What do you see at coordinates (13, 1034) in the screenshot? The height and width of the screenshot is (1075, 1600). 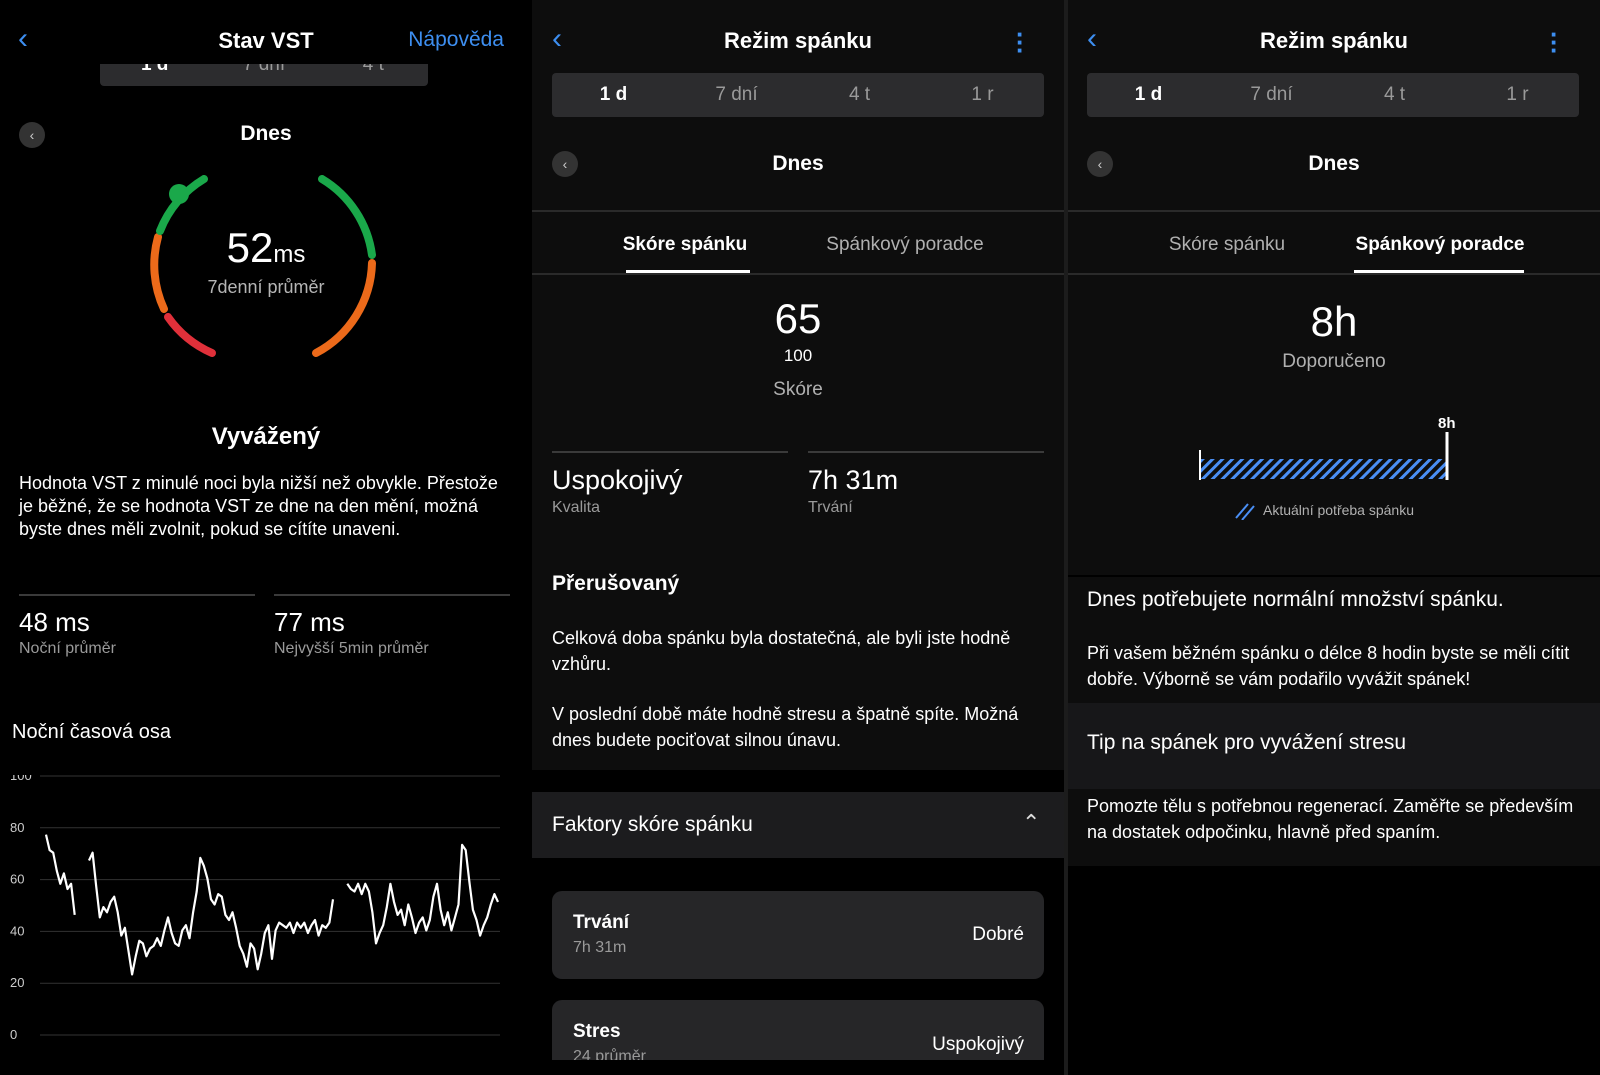 I see `y-tick-label: 0` at bounding box center [13, 1034].